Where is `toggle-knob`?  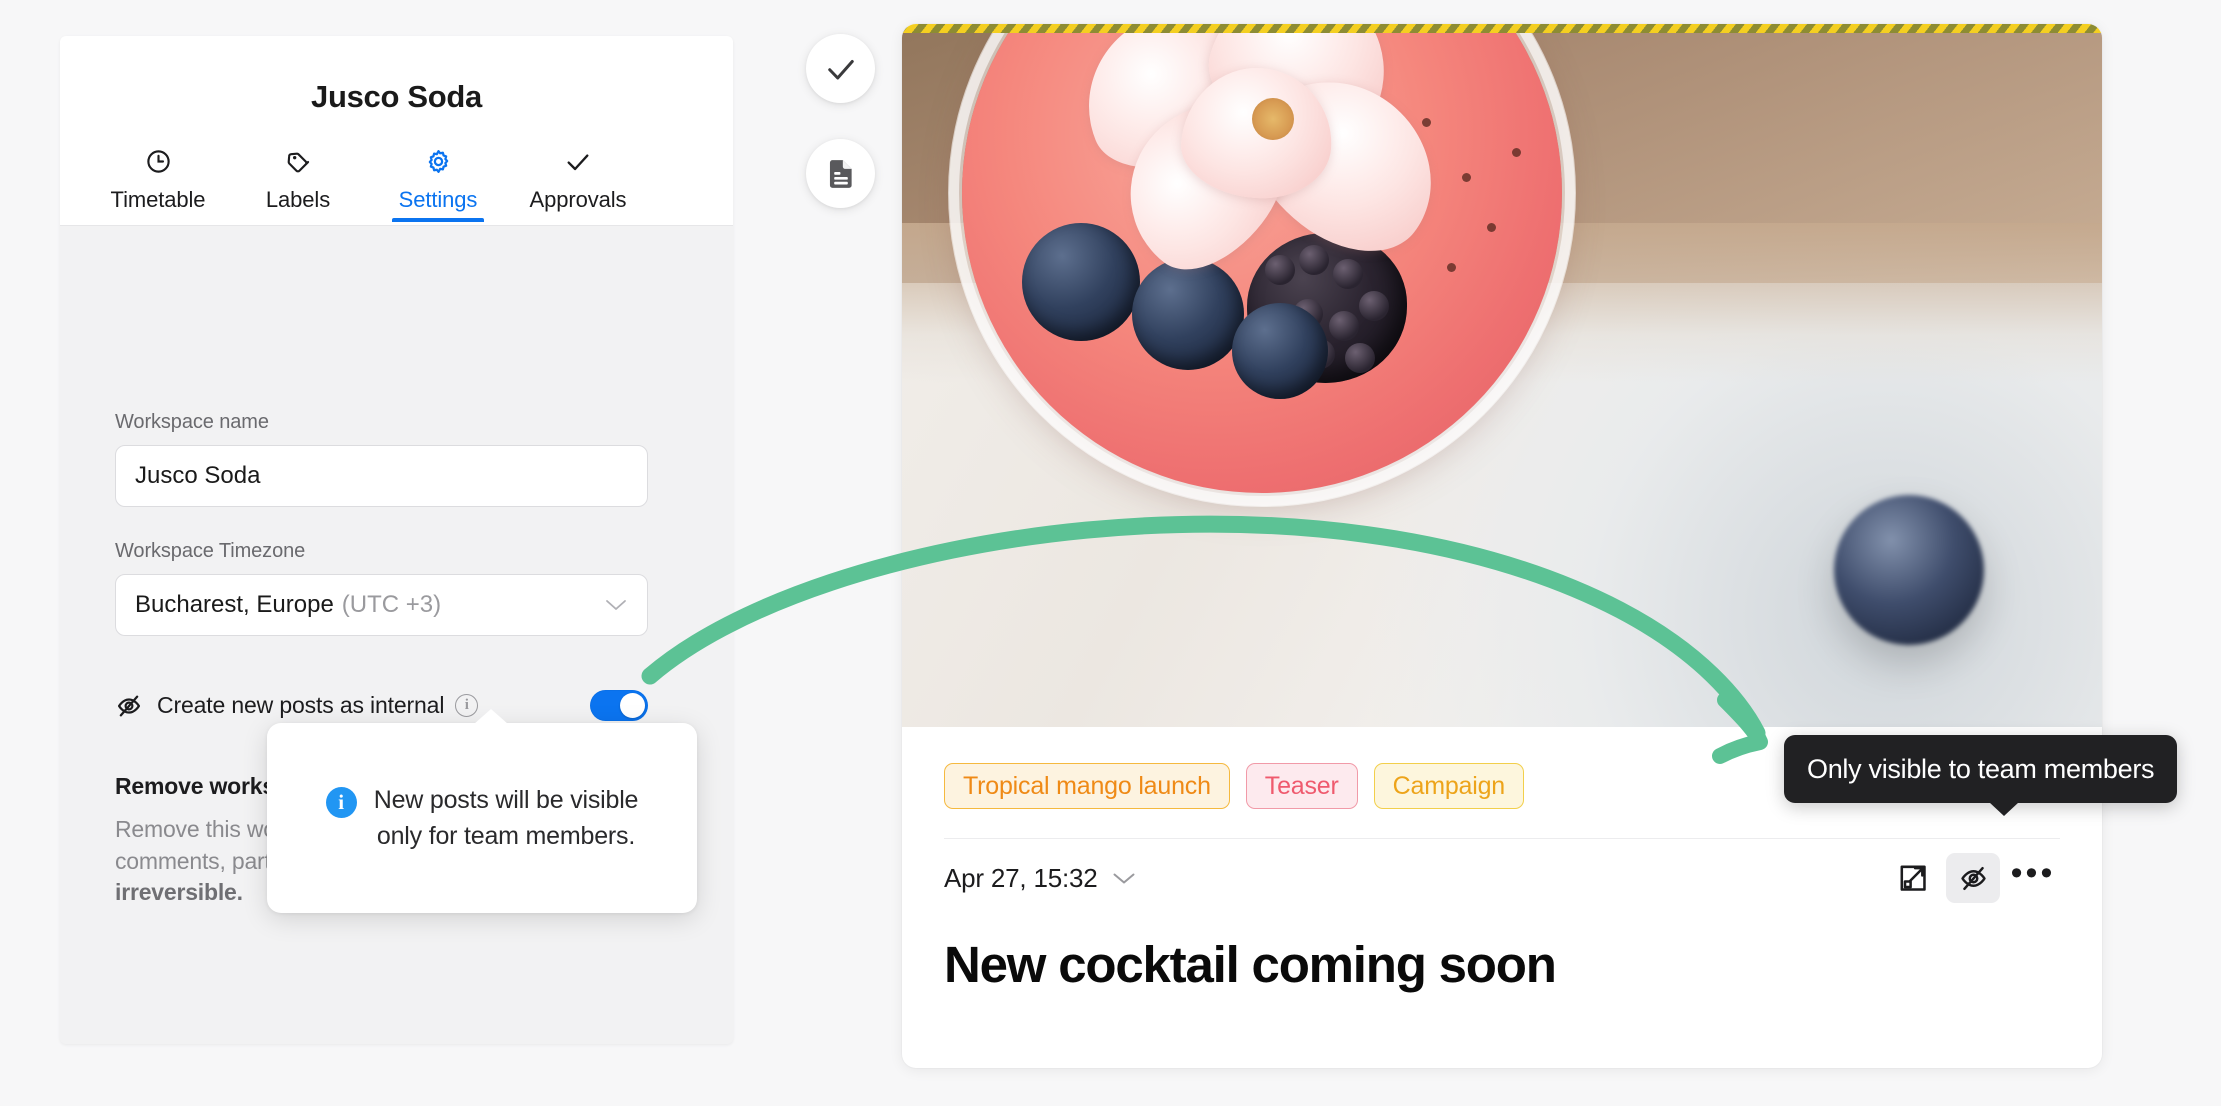 toggle-knob is located at coordinates (632, 705).